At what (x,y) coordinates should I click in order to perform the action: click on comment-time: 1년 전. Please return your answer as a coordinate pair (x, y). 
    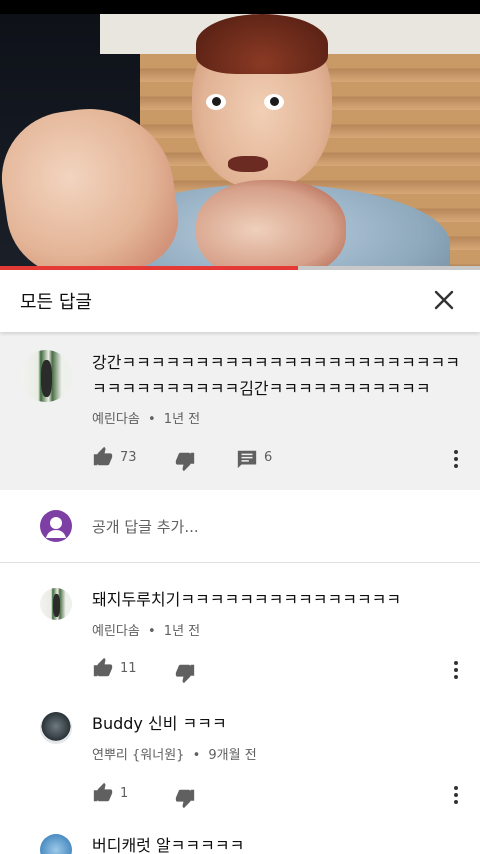
    Looking at the image, I should click on (182, 419).